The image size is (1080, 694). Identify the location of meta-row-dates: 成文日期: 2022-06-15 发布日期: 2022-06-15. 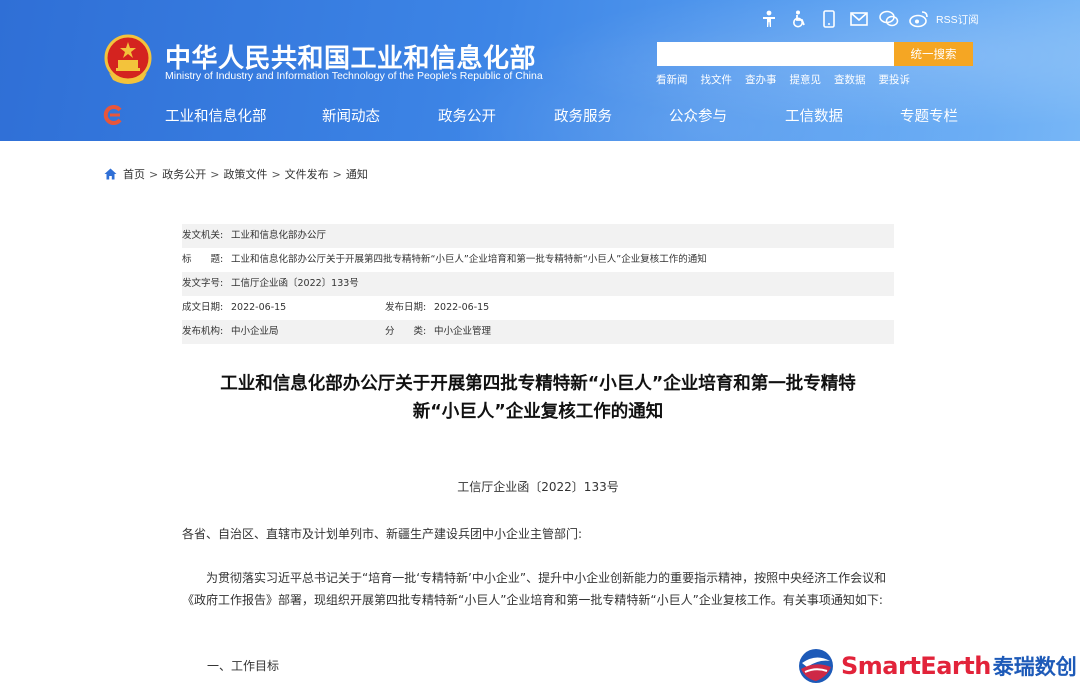
(538, 308).